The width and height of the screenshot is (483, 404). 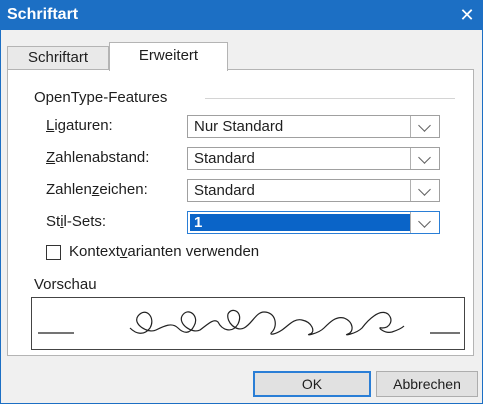 I want to click on preview-box, so click(x=248, y=323).